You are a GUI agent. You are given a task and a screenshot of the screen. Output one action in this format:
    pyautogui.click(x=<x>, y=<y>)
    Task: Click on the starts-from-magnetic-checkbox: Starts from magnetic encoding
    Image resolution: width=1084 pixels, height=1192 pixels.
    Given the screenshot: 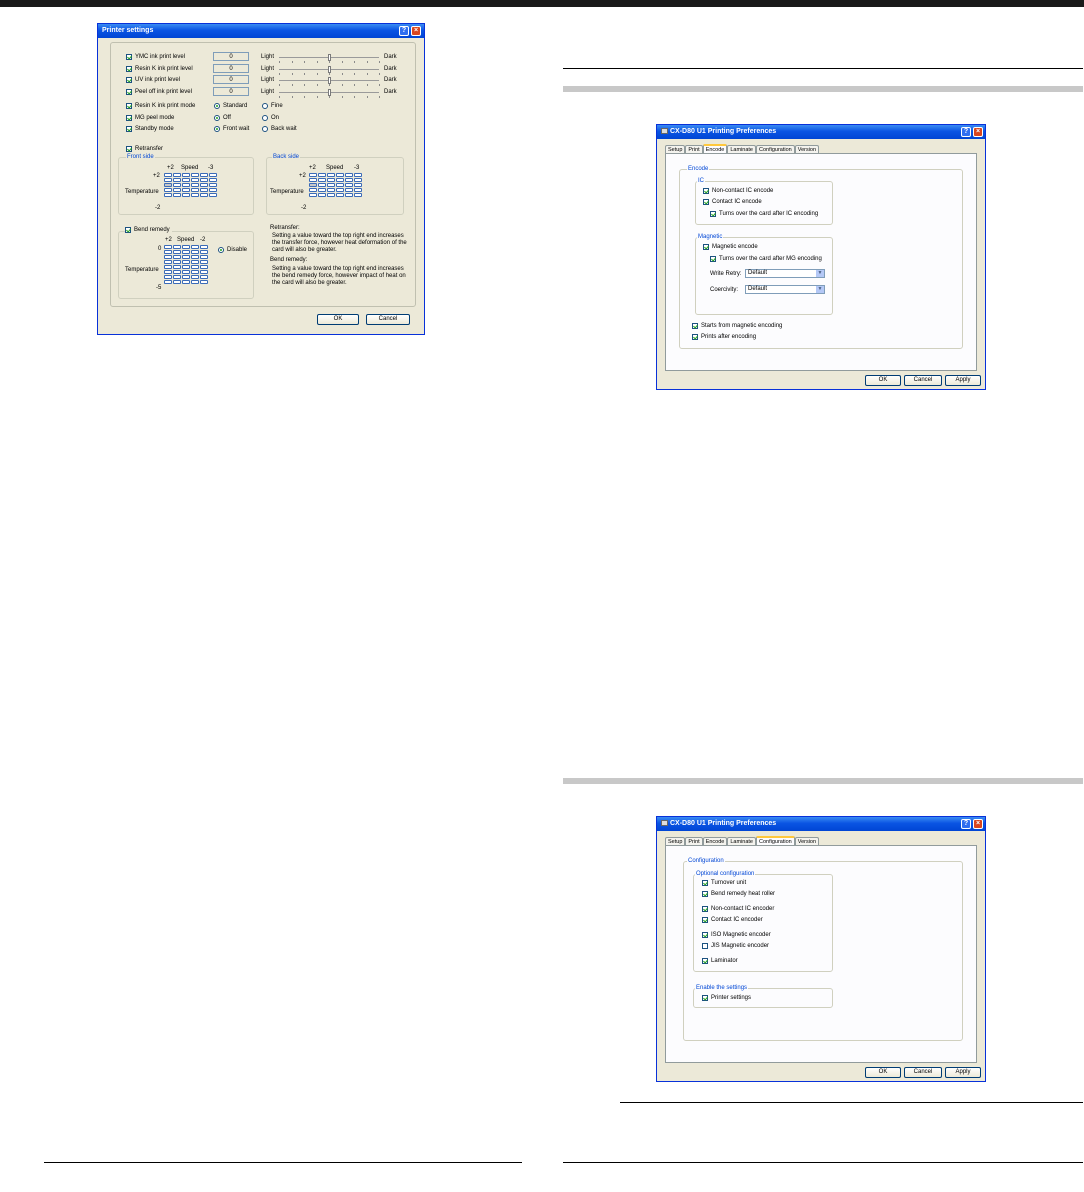 What is the action you would take?
    pyautogui.click(x=737, y=326)
    